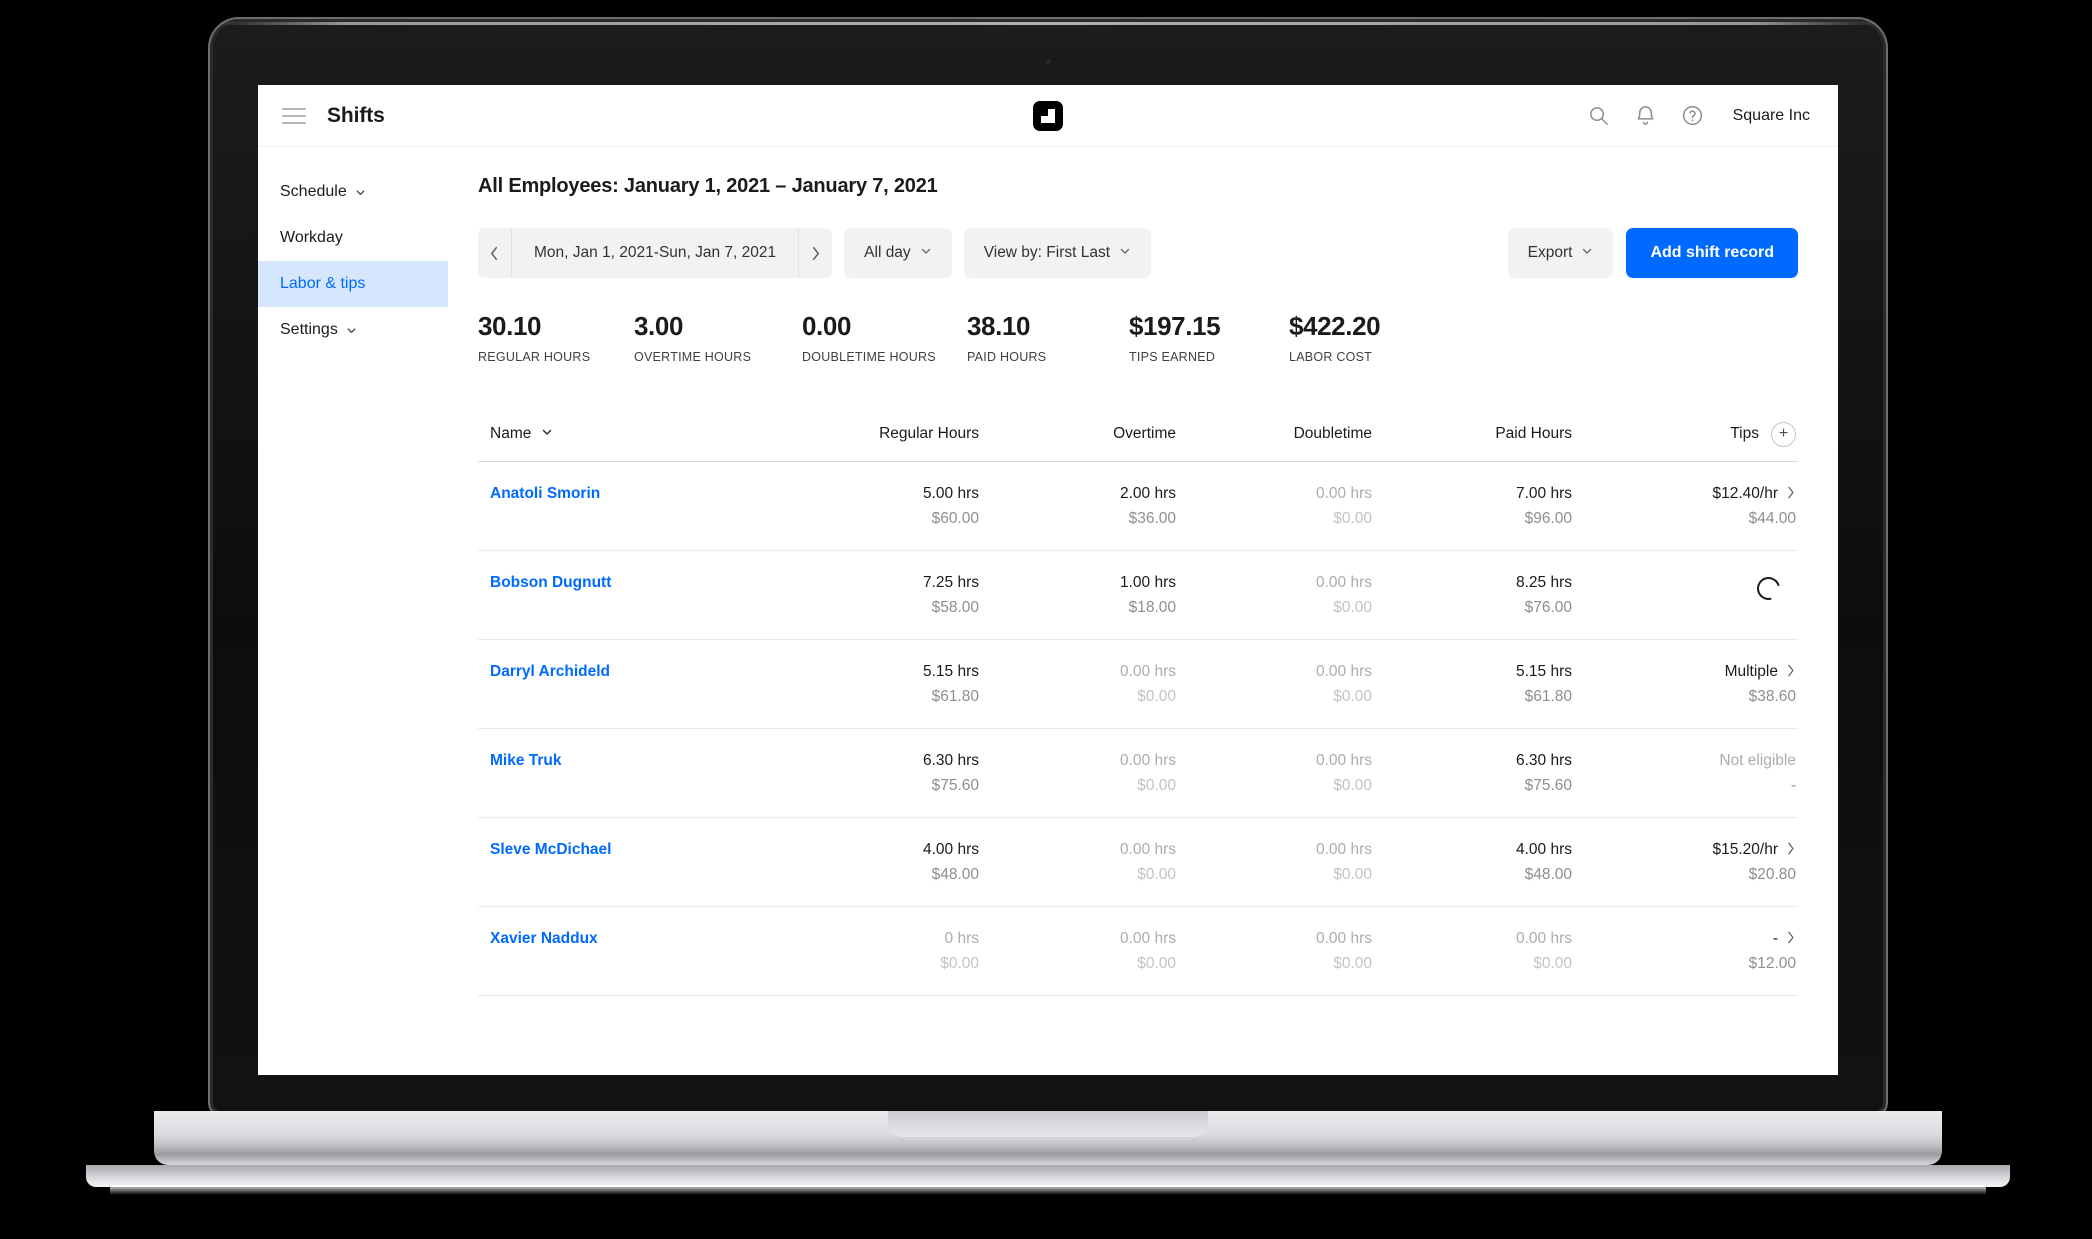  Describe the element at coordinates (628, 434) in the screenshot. I see `column-header-name: Name` at that location.